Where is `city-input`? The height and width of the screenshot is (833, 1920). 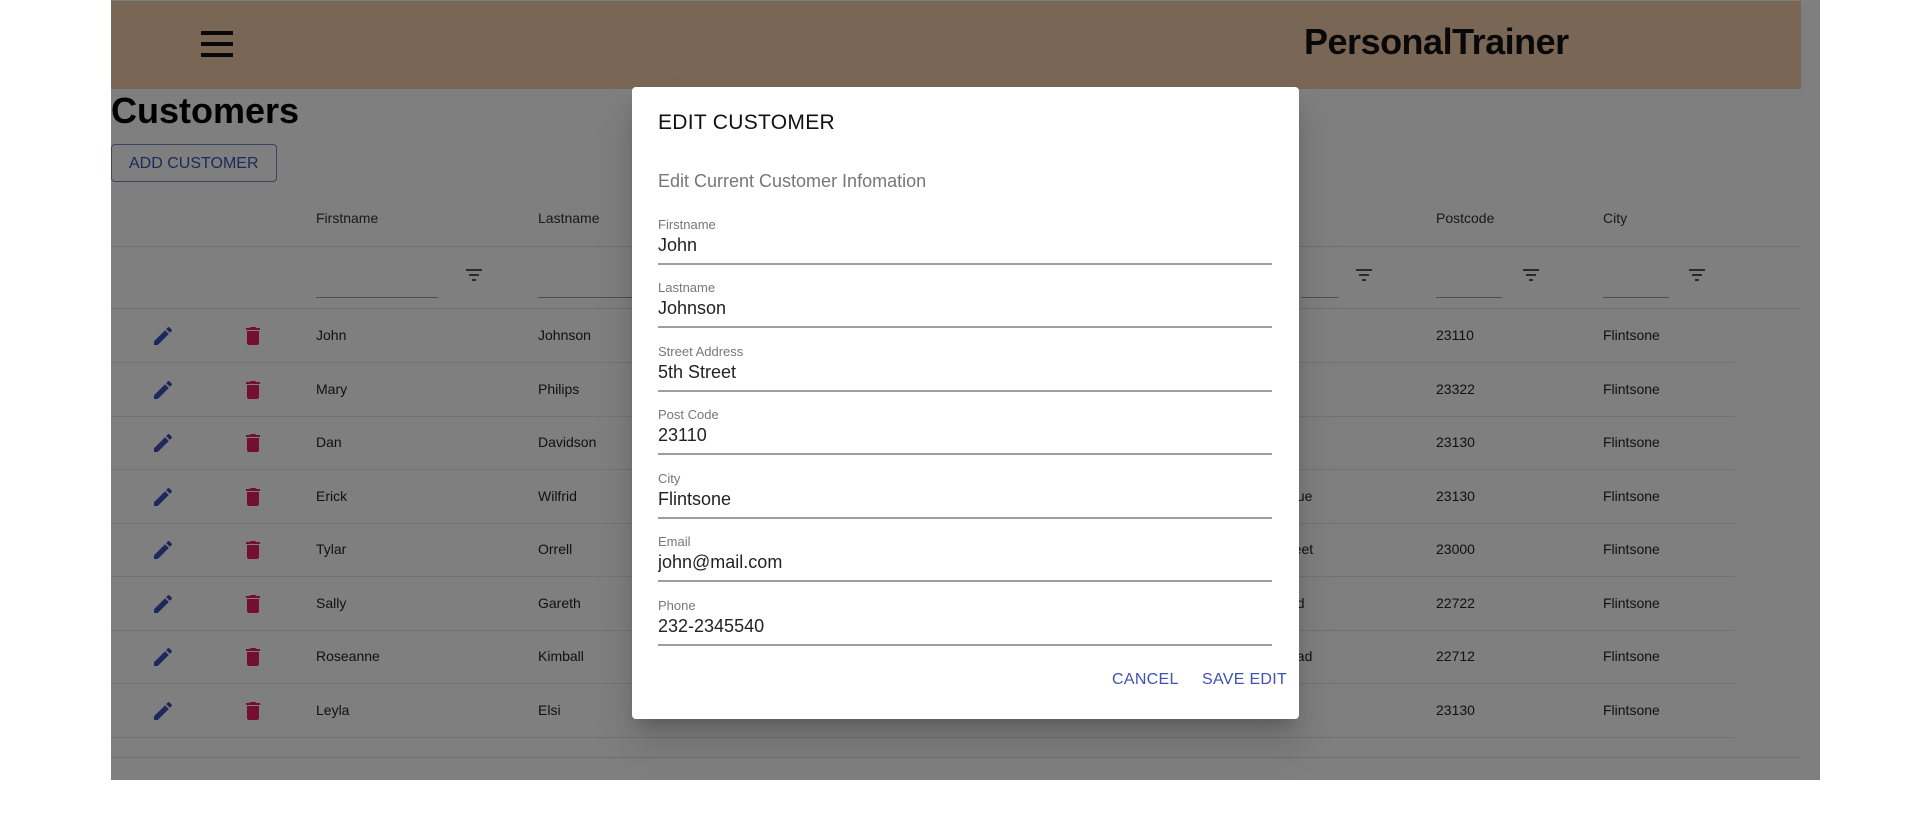
city-input is located at coordinates (965, 499).